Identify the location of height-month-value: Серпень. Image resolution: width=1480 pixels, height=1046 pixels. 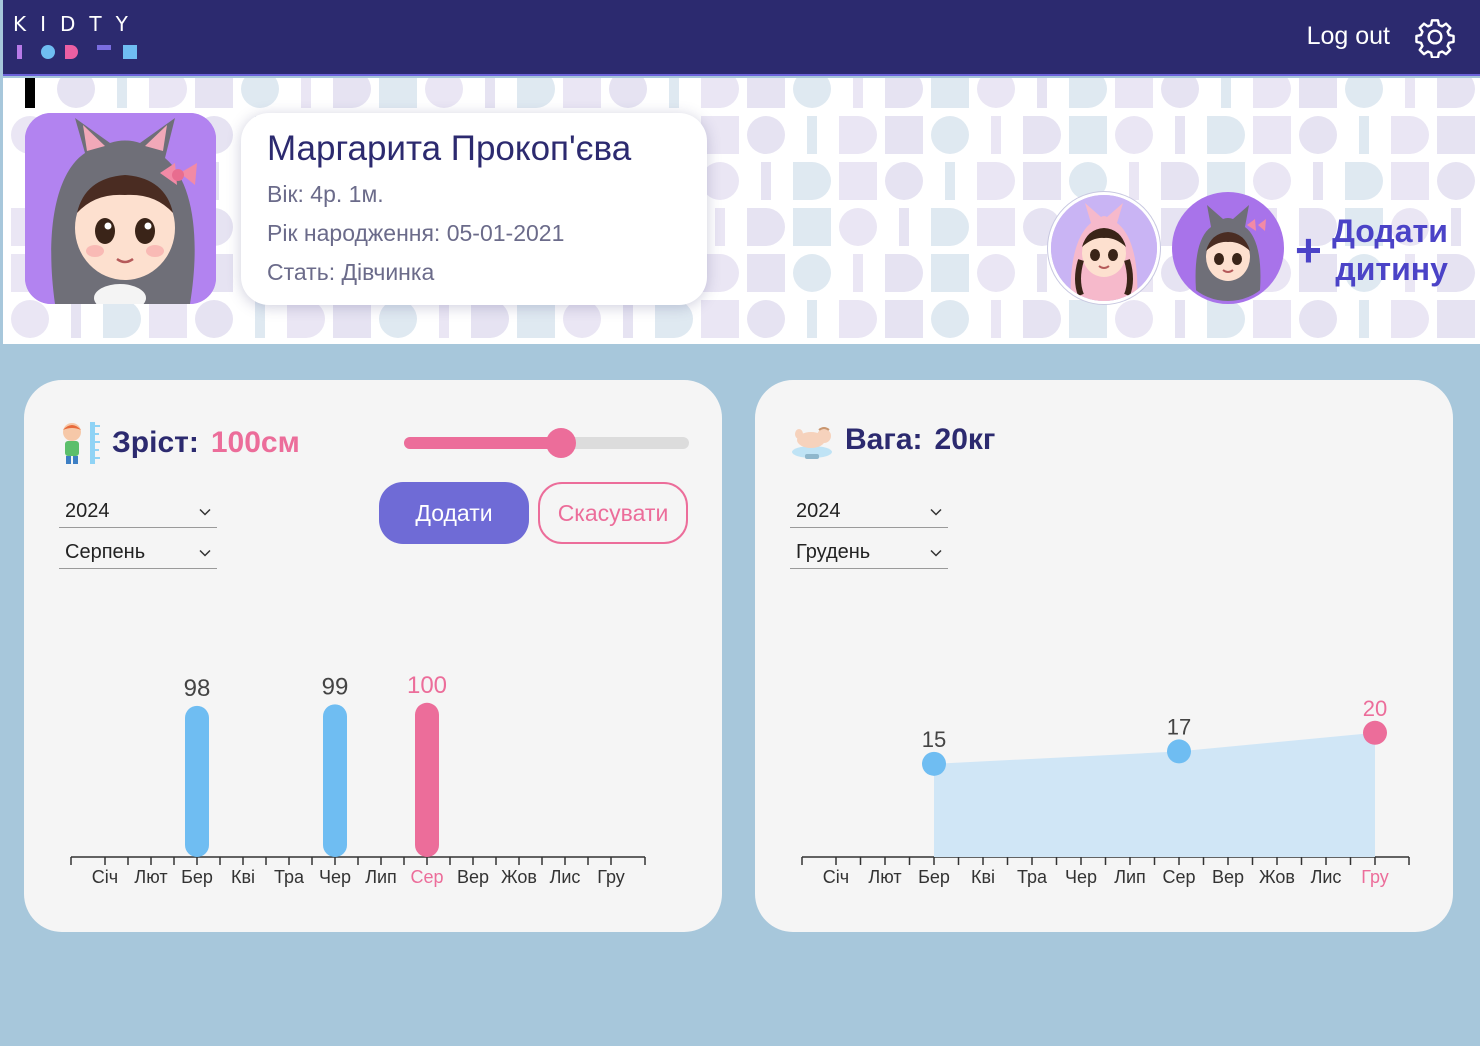
(105, 552).